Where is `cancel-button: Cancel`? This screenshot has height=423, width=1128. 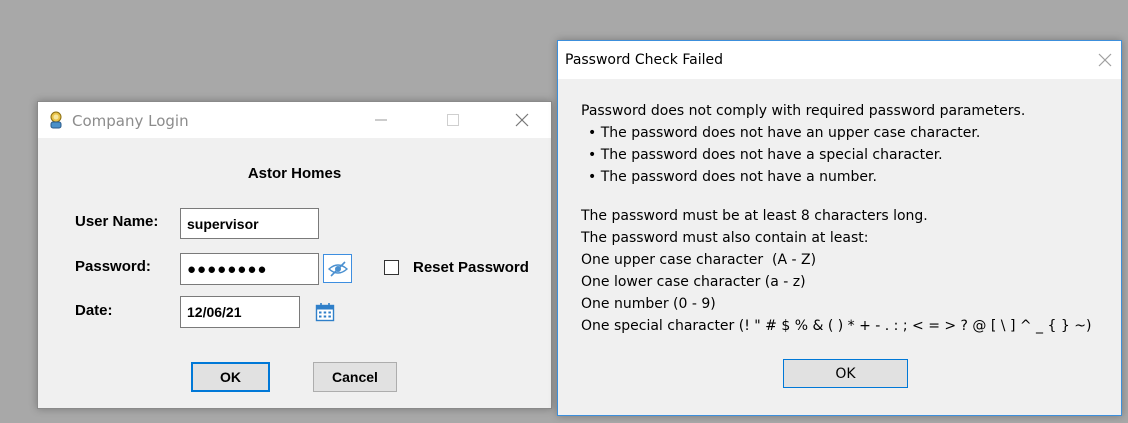 cancel-button: Cancel is located at coordinates (355, 377).